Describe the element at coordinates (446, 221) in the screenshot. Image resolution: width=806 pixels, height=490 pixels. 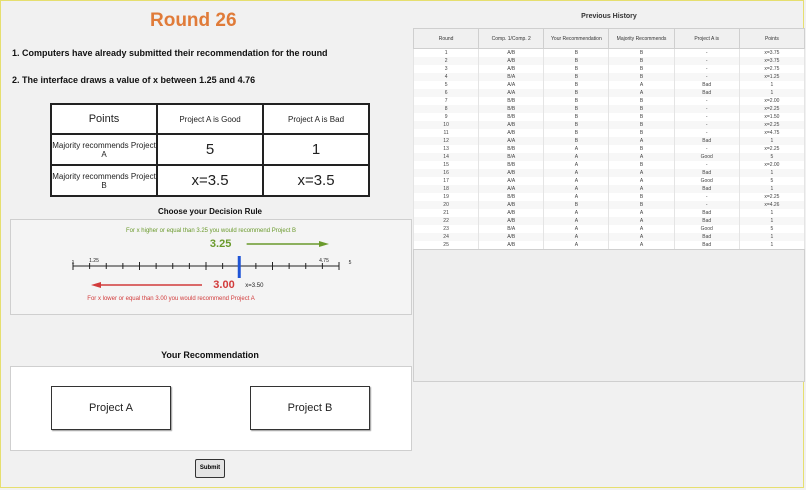
I see `history-cell: 22` at that location.